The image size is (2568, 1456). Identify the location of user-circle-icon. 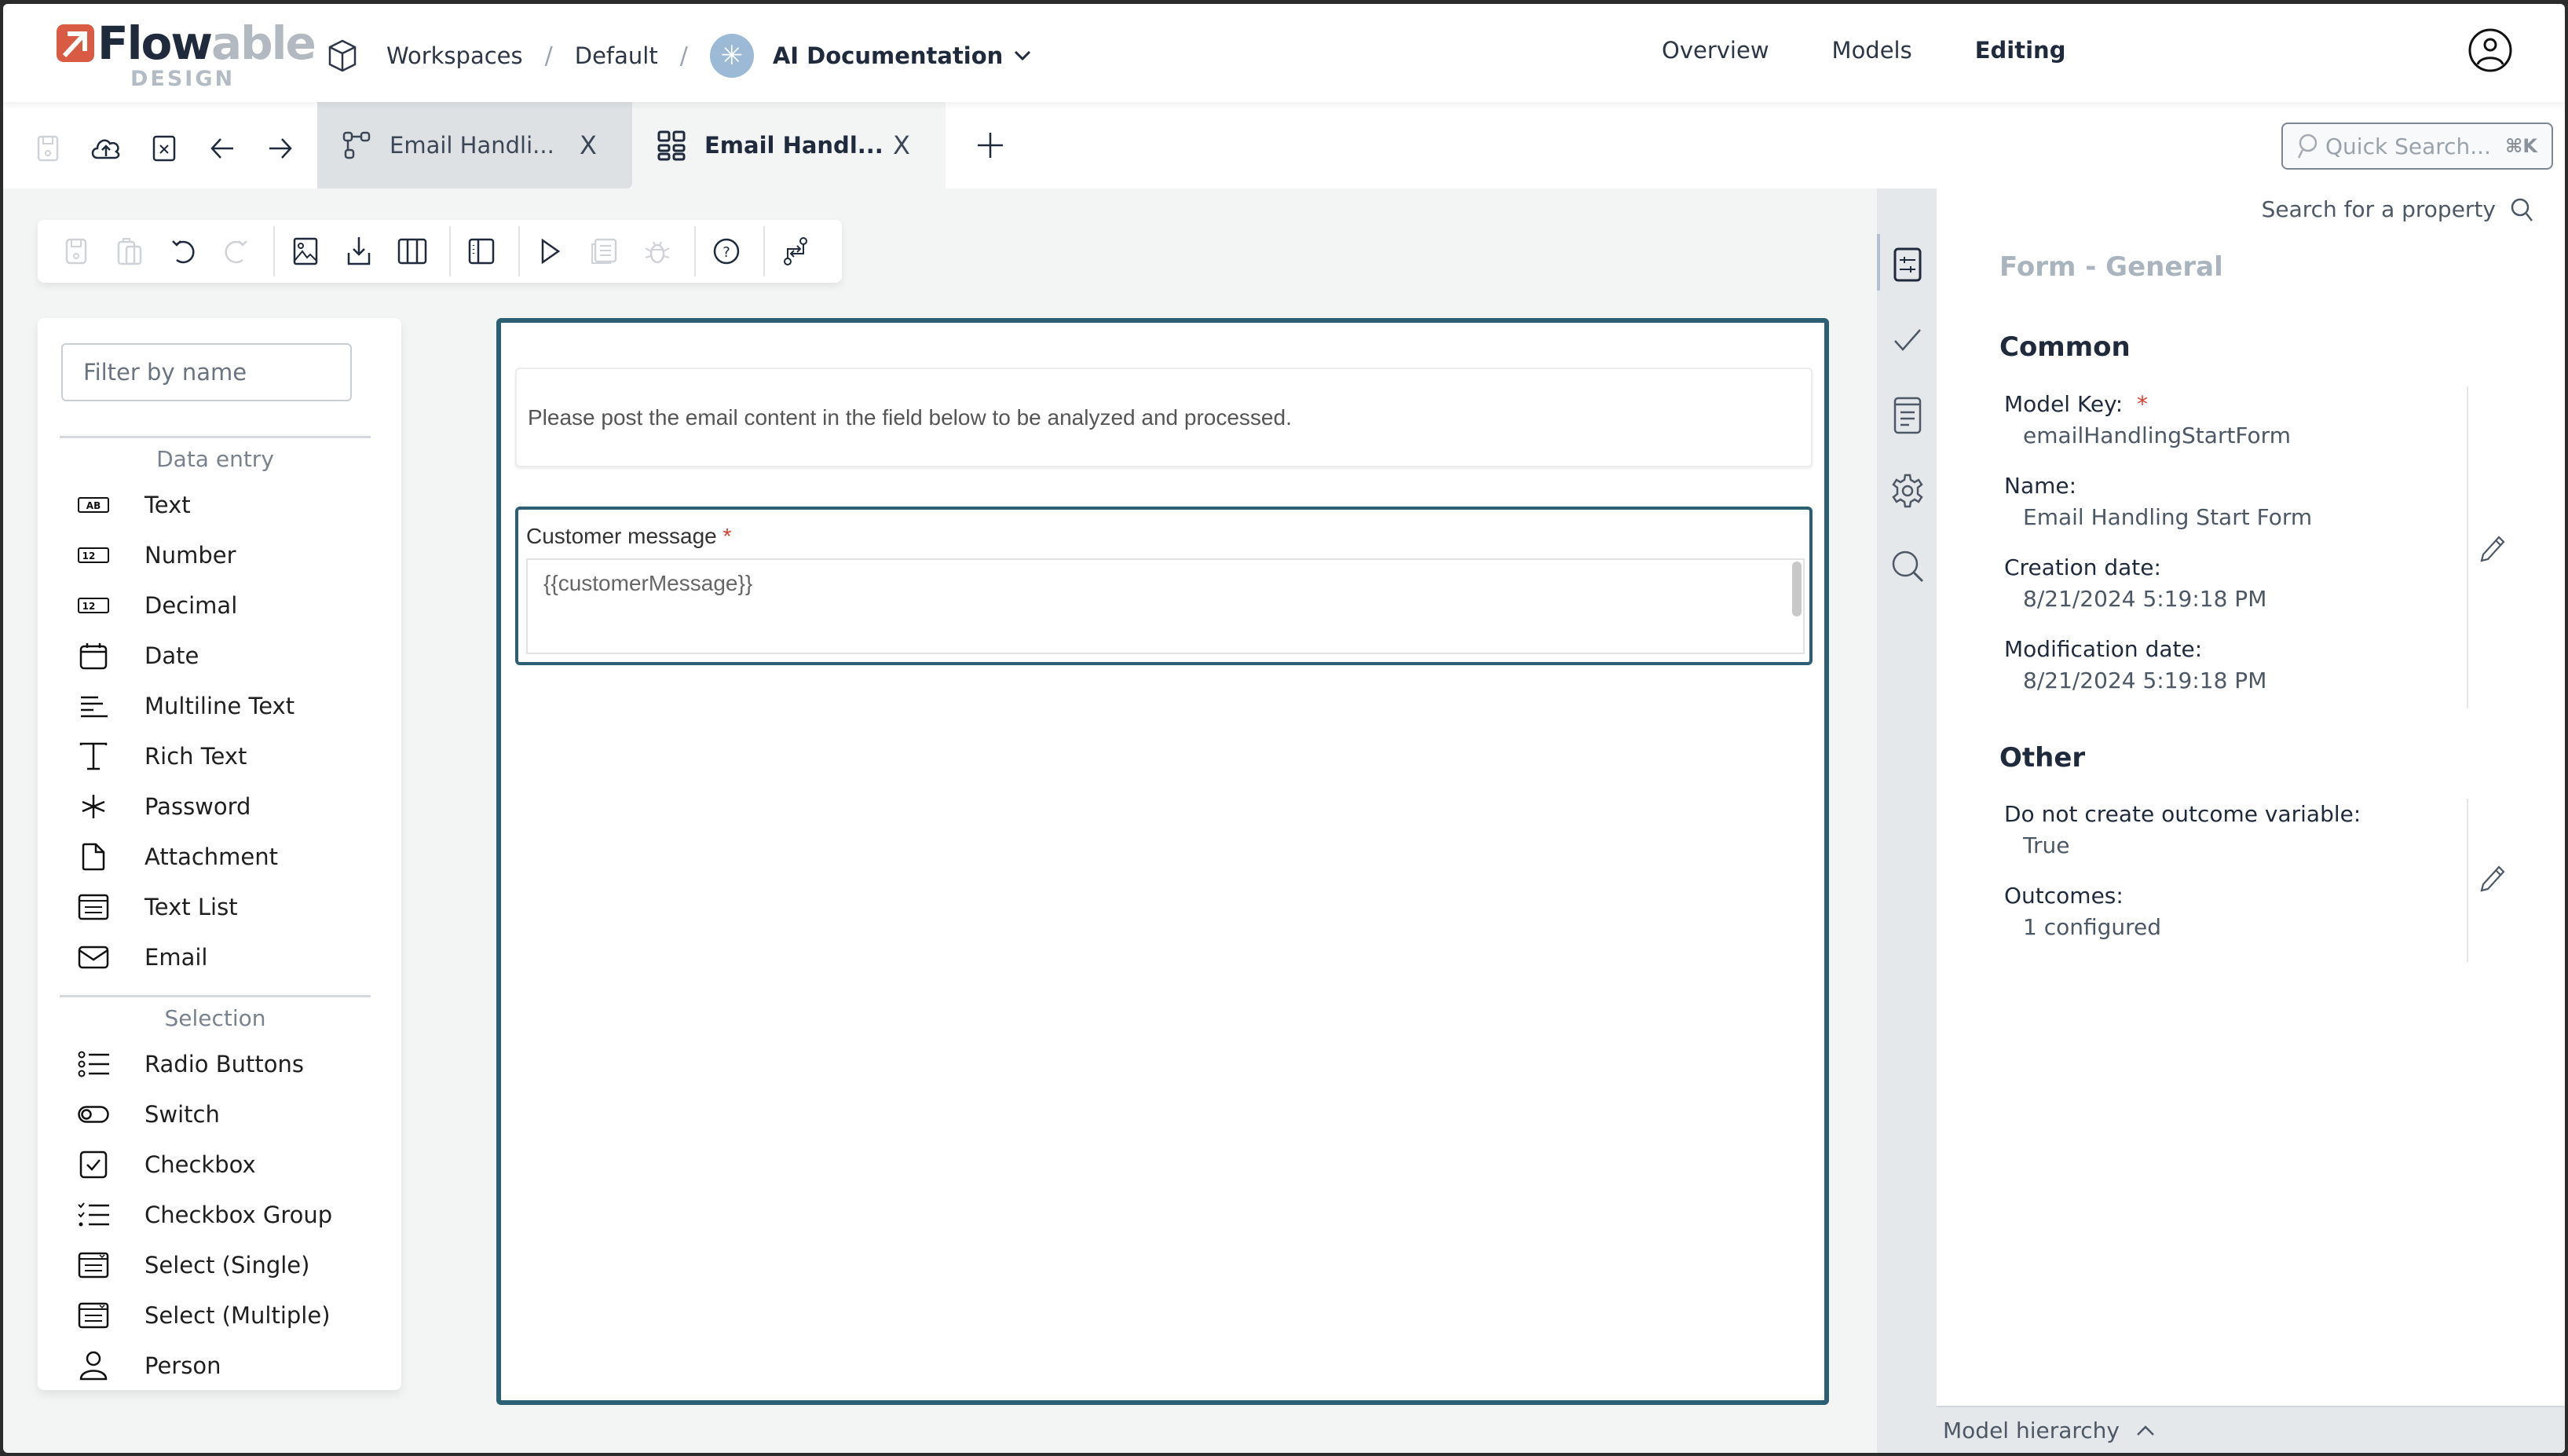
(2490, 50).